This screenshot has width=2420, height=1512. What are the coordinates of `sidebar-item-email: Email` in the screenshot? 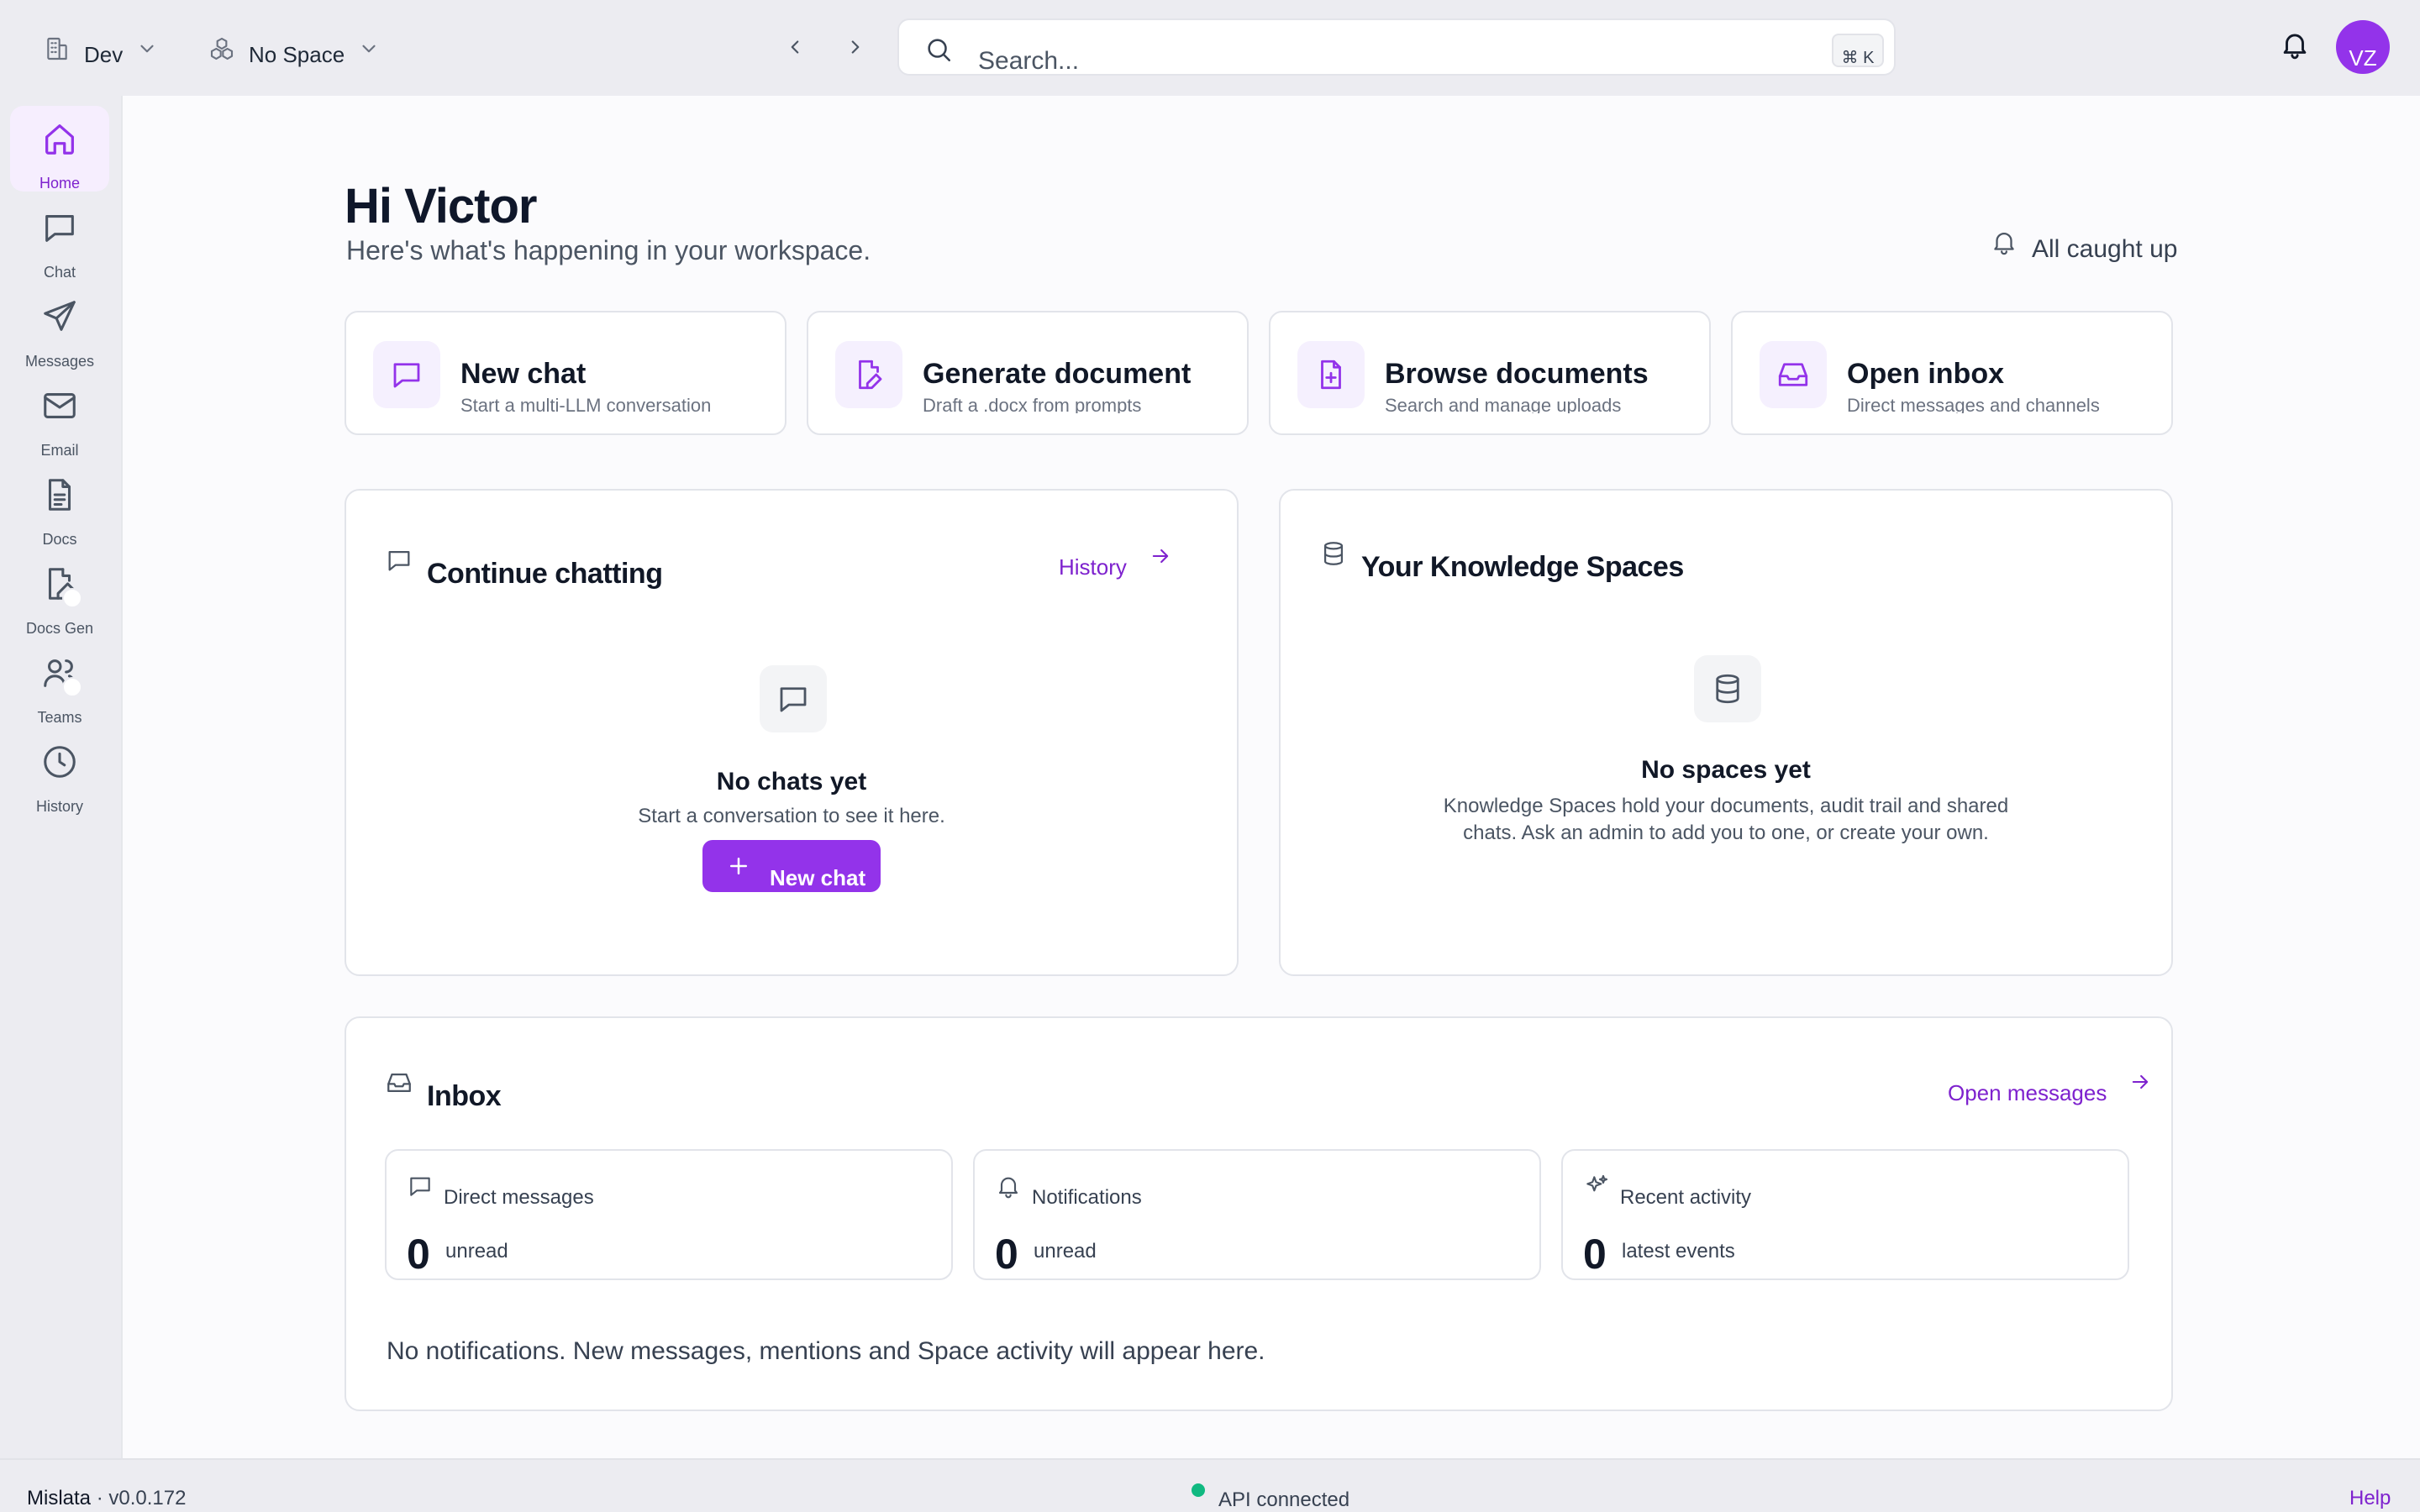 It's located at (60, 416).